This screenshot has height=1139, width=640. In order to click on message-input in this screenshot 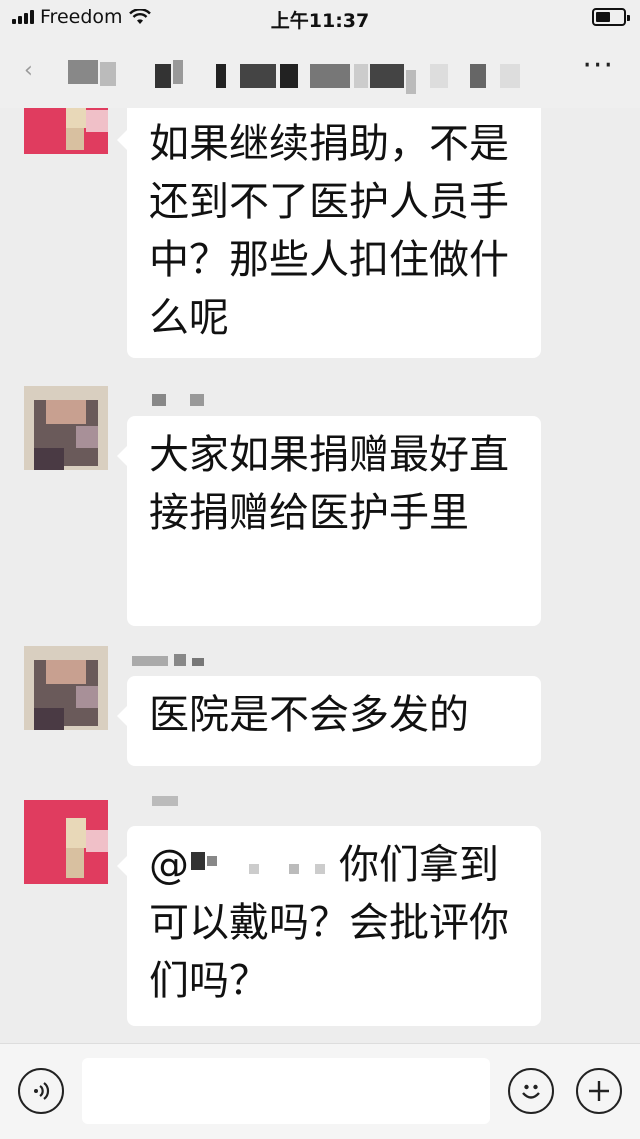, I will do `click(286, 1091)`.